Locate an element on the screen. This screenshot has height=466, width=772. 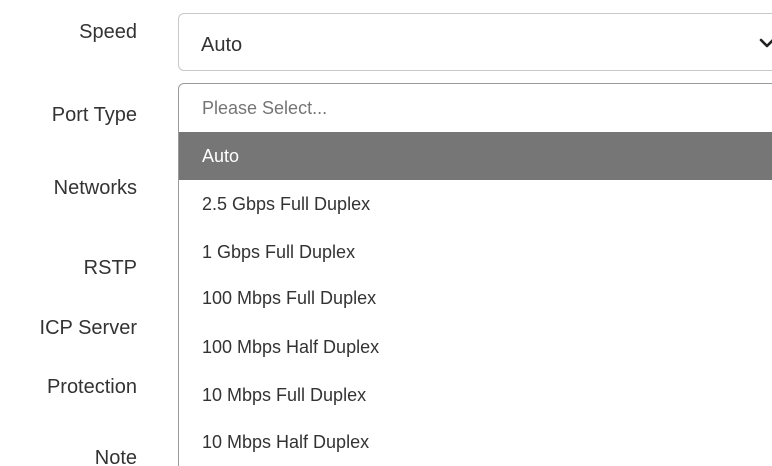
note-label: Note is located at coordinates (115, 456).